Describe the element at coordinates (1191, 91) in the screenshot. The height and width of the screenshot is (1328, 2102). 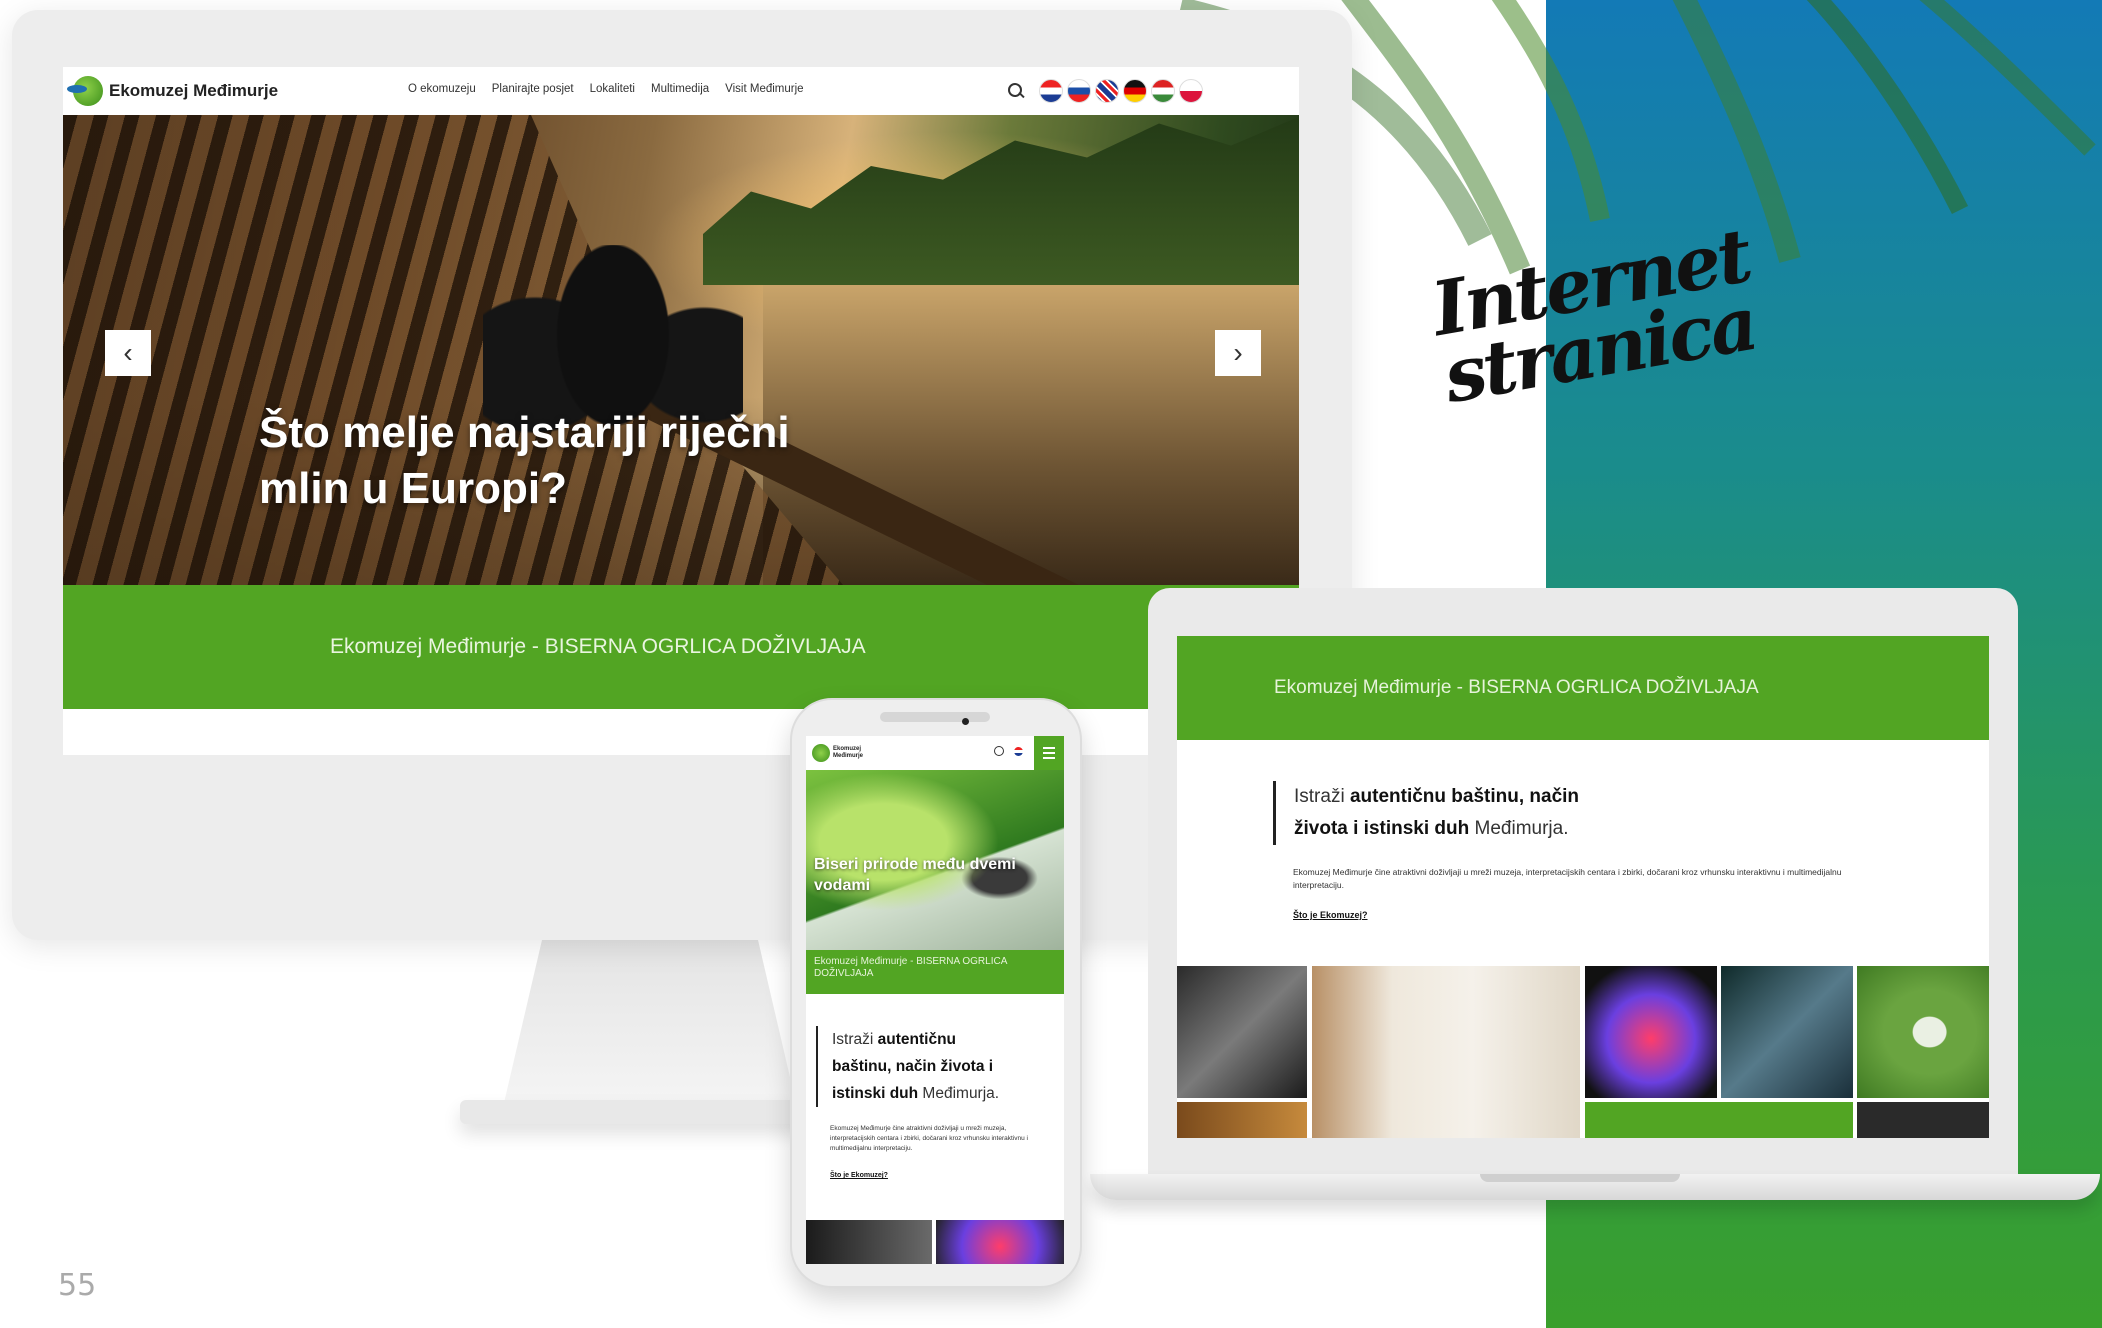
I see `pl-flag-icon` at that location.